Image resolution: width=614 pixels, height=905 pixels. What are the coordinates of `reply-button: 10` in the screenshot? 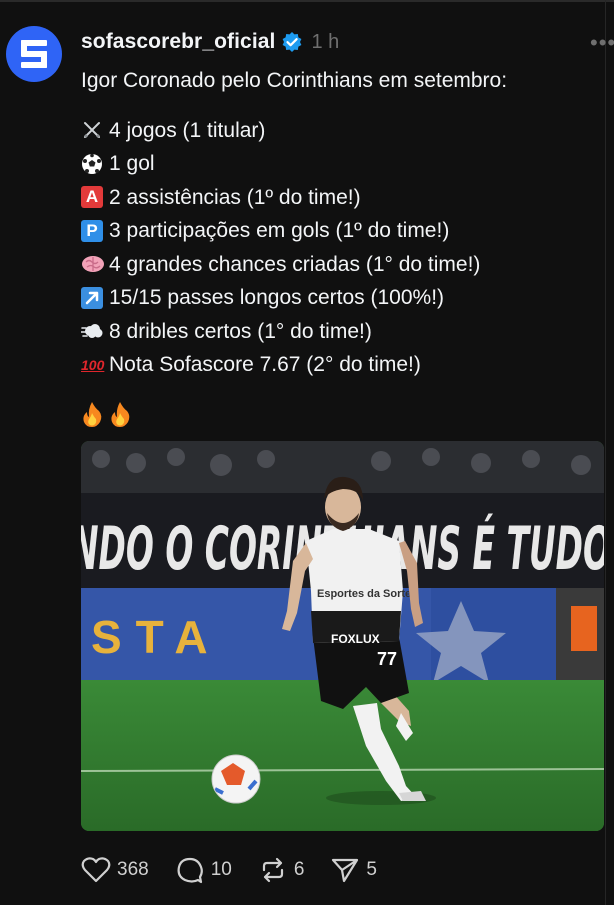 It's located at (203, 870).